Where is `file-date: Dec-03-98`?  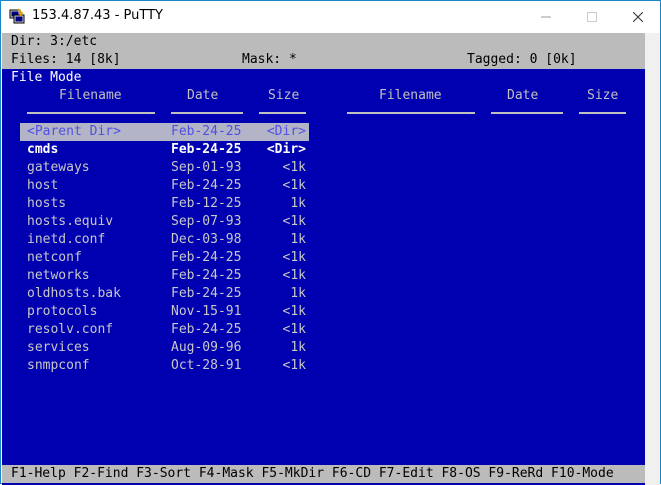
file-date: Dec-03-98 is located at coordinates (206, 239).